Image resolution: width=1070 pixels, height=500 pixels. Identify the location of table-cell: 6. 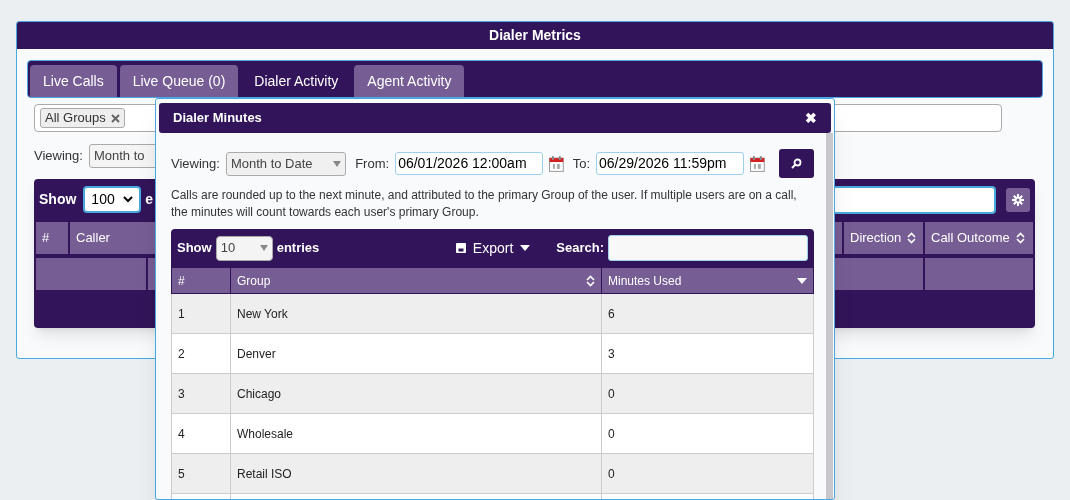
(707, 313).